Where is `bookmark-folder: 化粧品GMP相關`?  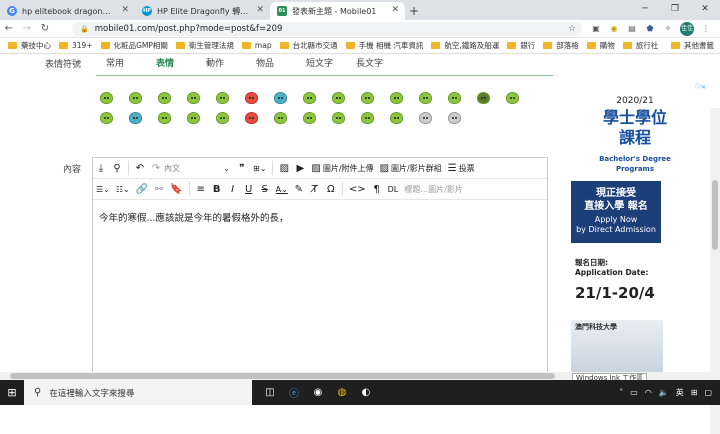
bookmark-folder: 化粧品GMP相關 is located at coordinates (134, 45).